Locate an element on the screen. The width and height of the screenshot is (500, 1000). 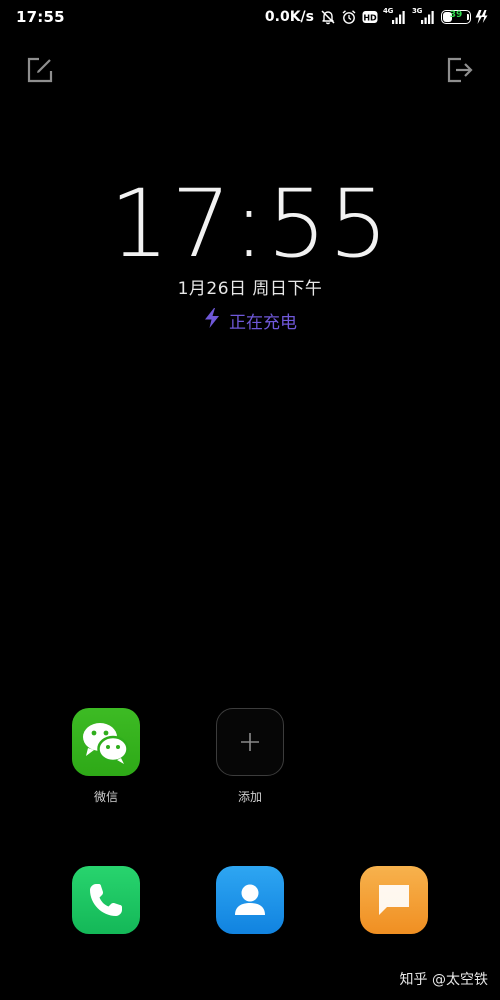
battery-icon: 39 is located at coordinates (456, 17).